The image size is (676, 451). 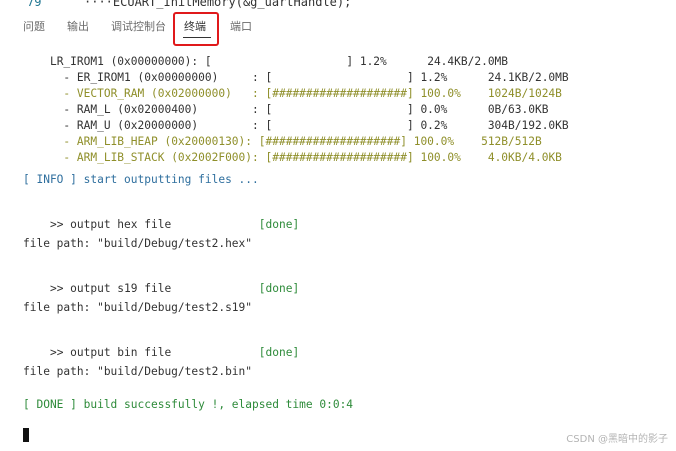 I want to click on file-path-line: file path: "build/Debug/test2.hex", so click(x=138, y=243).